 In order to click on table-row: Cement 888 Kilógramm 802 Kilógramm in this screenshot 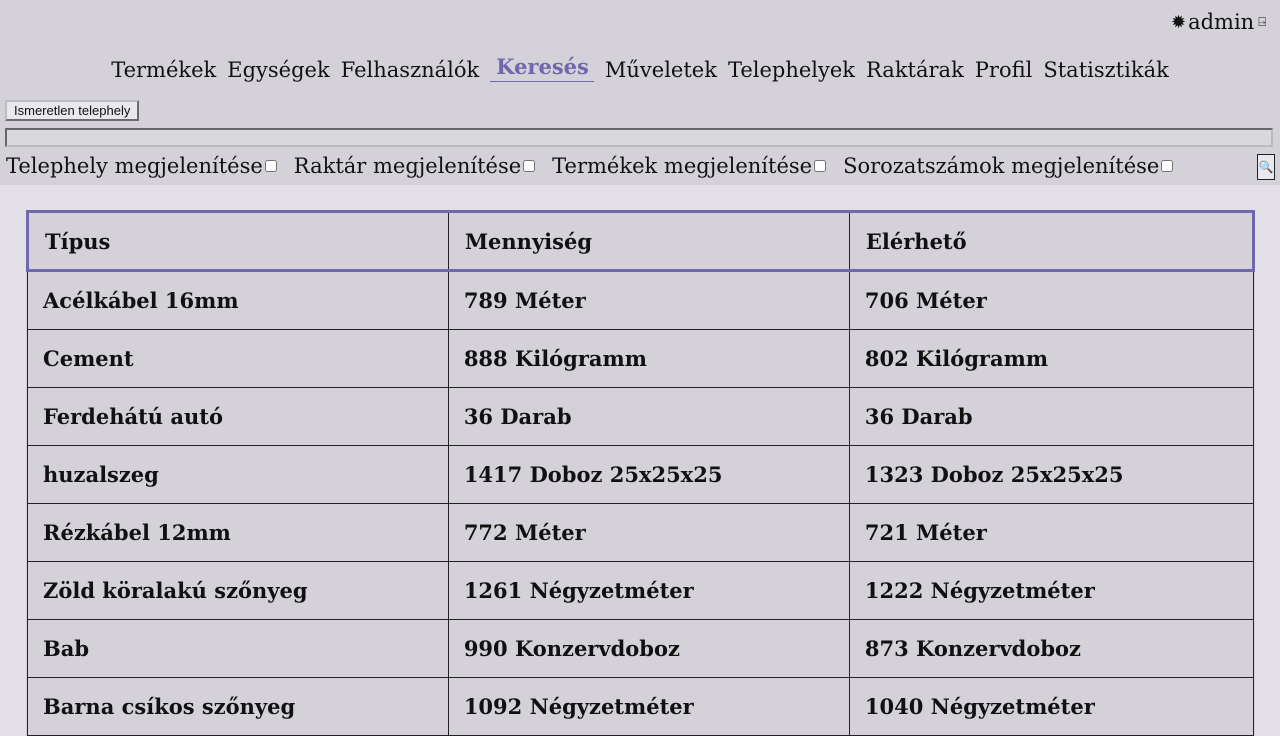, I will do `click(641, 358)`.